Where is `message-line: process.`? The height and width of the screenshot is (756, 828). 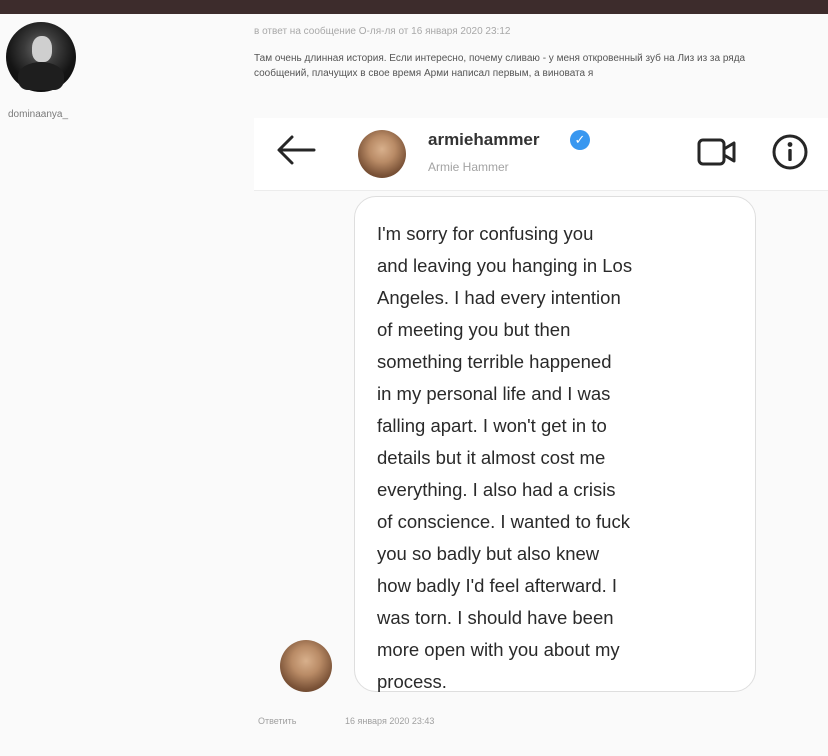
message-line: process. is located at coordinates (412, 681).